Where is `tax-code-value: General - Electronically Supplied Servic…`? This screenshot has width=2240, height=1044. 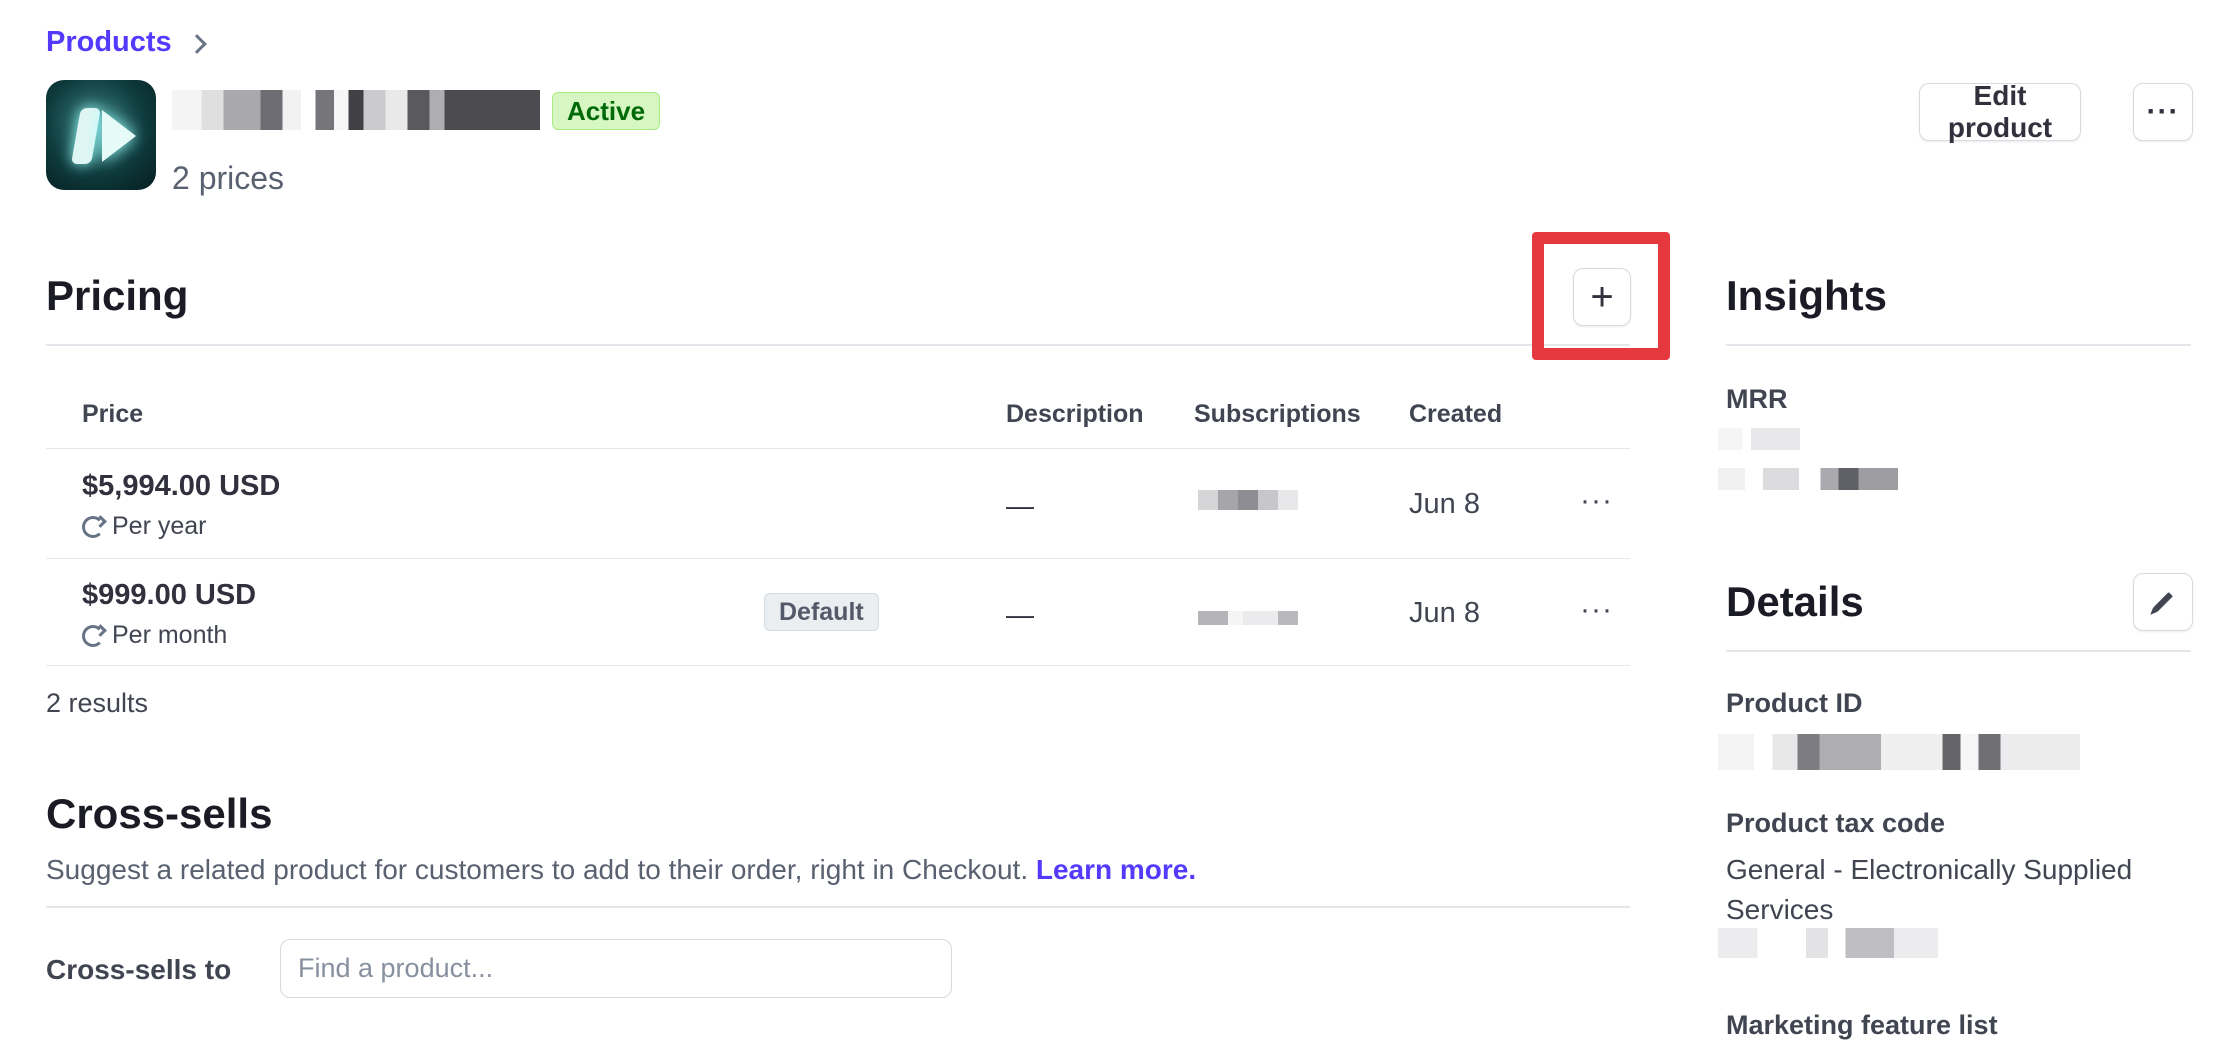
tax-code-value: General - Electronically Supplied Servic… is located at coordinates (1929, 889).